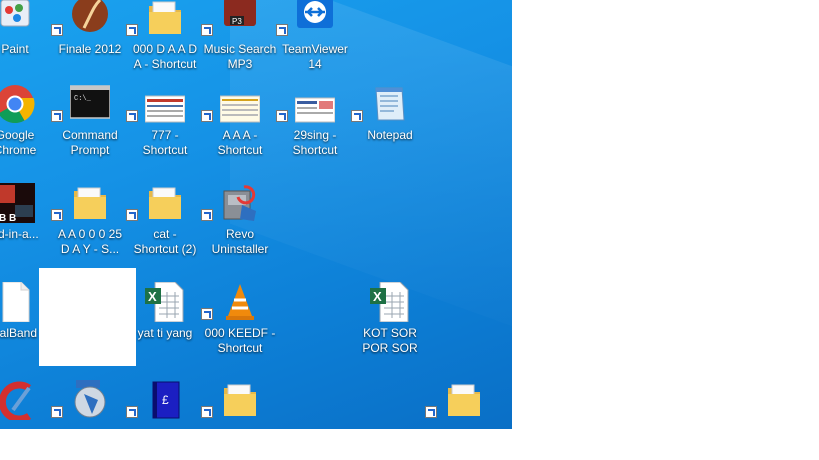  What do you see at coordinates (90, 19) in the screenshot?
I see `finale-icon` at bounding box center [90, 19].